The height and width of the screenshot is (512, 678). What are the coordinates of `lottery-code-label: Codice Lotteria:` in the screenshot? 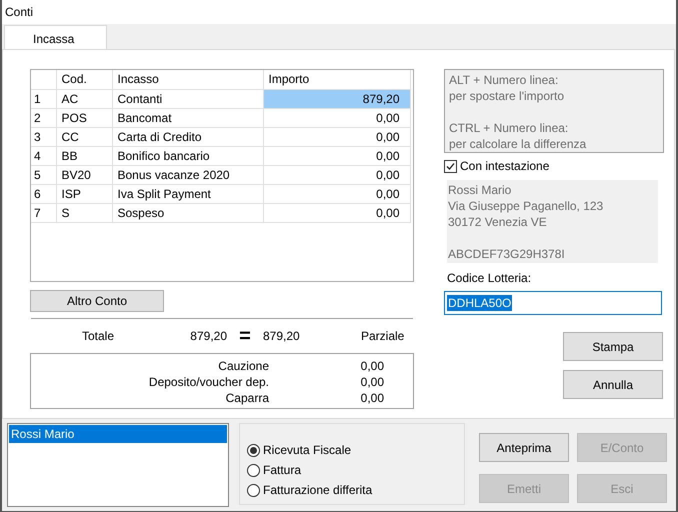 It's located at (489, 277).